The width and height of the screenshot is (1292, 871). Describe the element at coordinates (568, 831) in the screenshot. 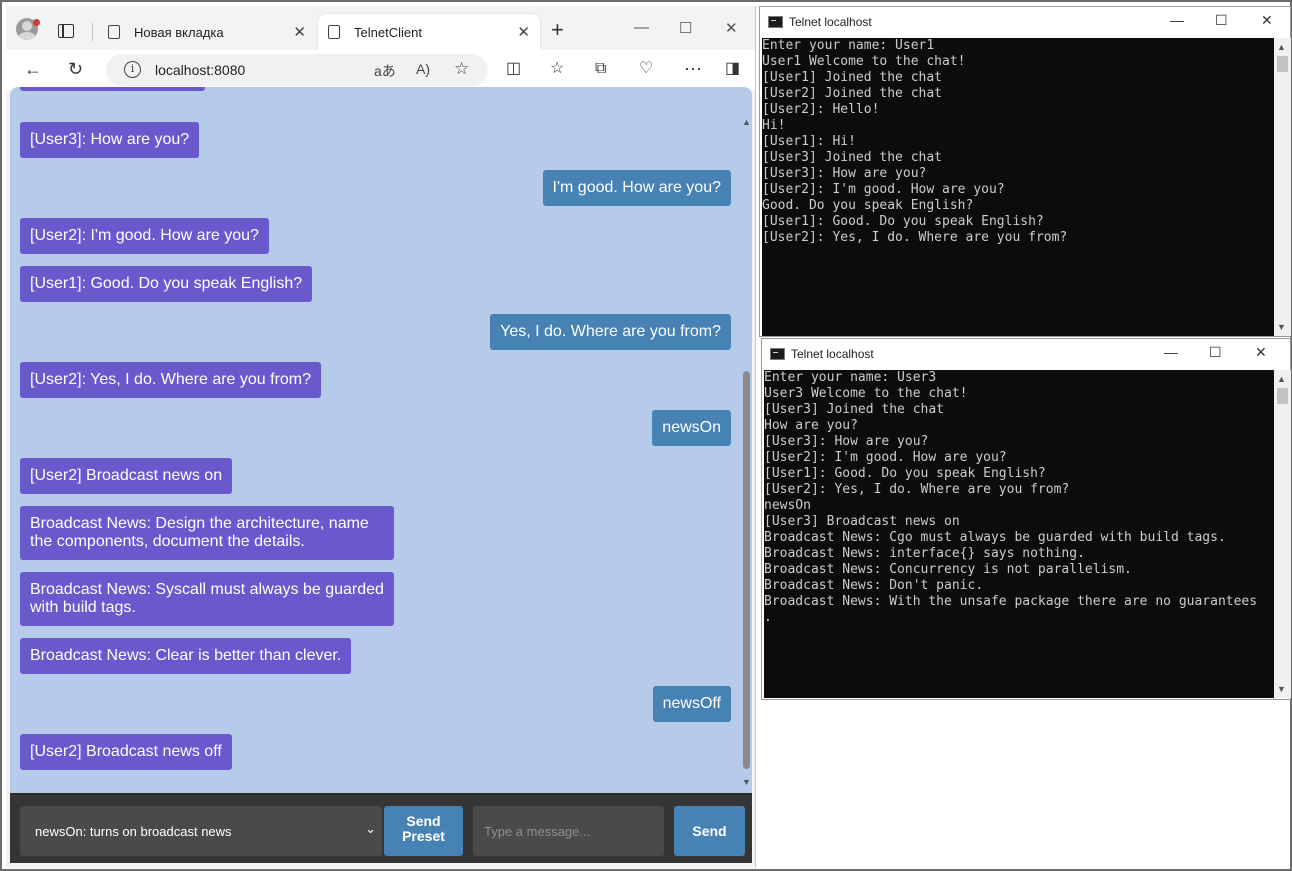

I see `message-input` at that location.